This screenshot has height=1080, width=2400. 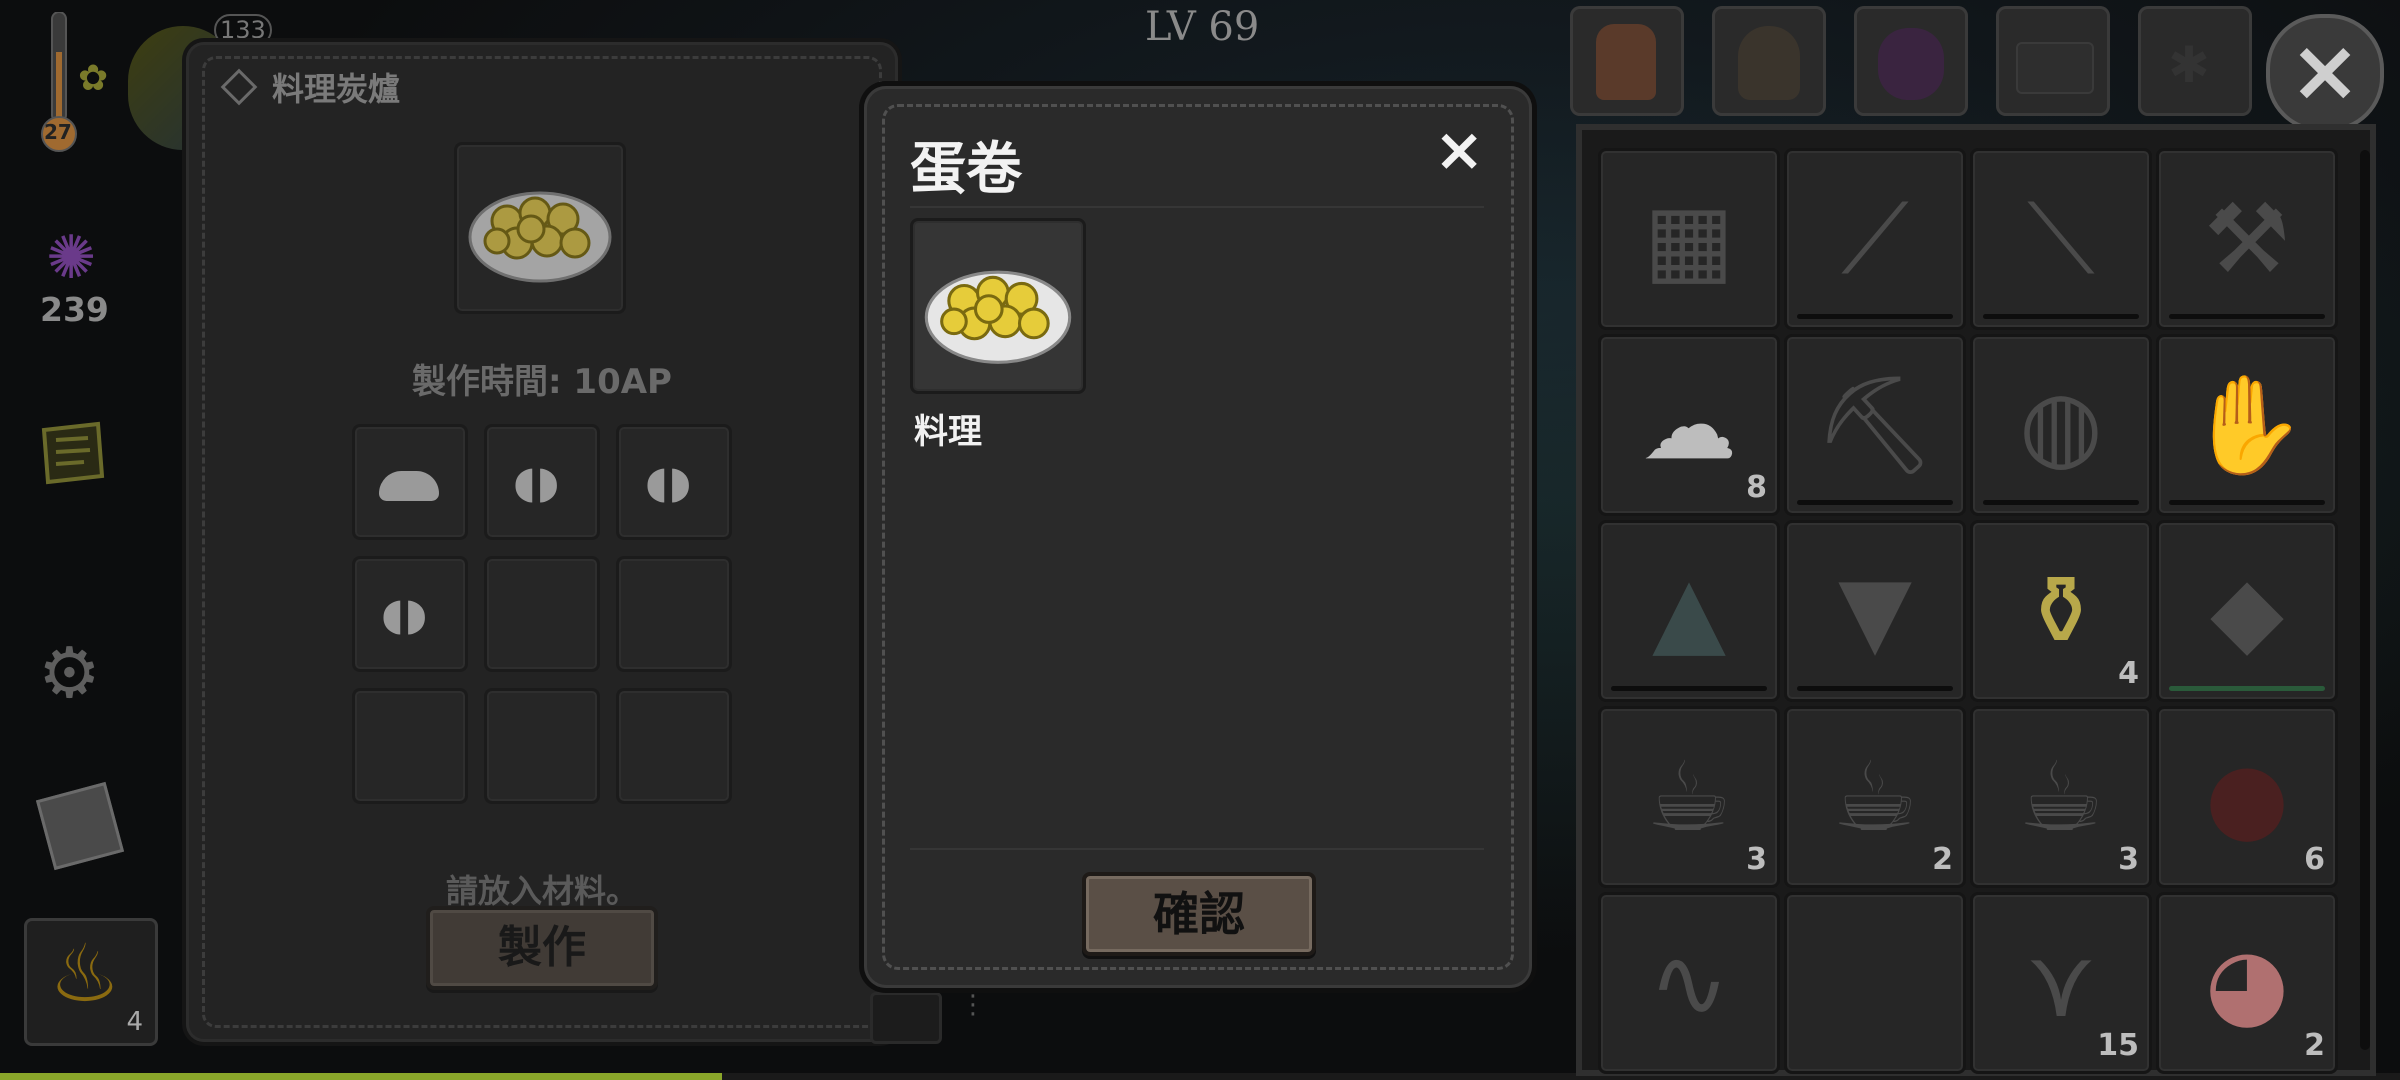 I want to click on temperature-value: 27, so click(x=58, y=132).